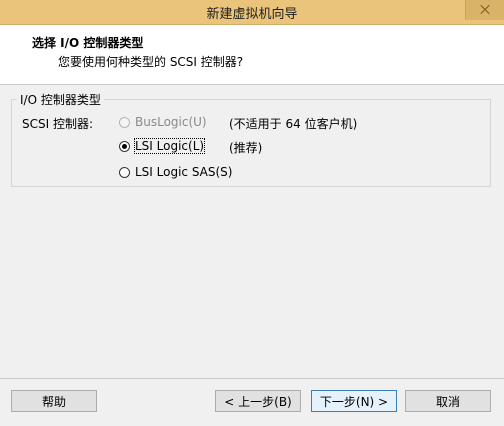  I want to click on window-title: 新建虚拟机向导, so click(252, 14).